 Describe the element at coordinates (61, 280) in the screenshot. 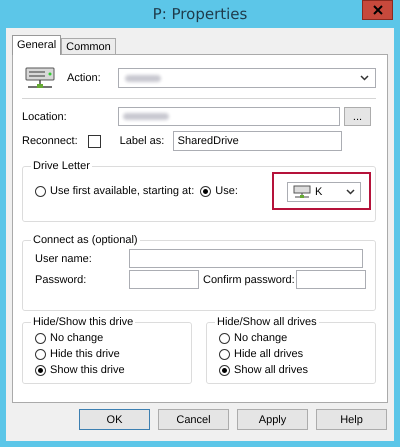

I see `field-label: Password:` at that location.